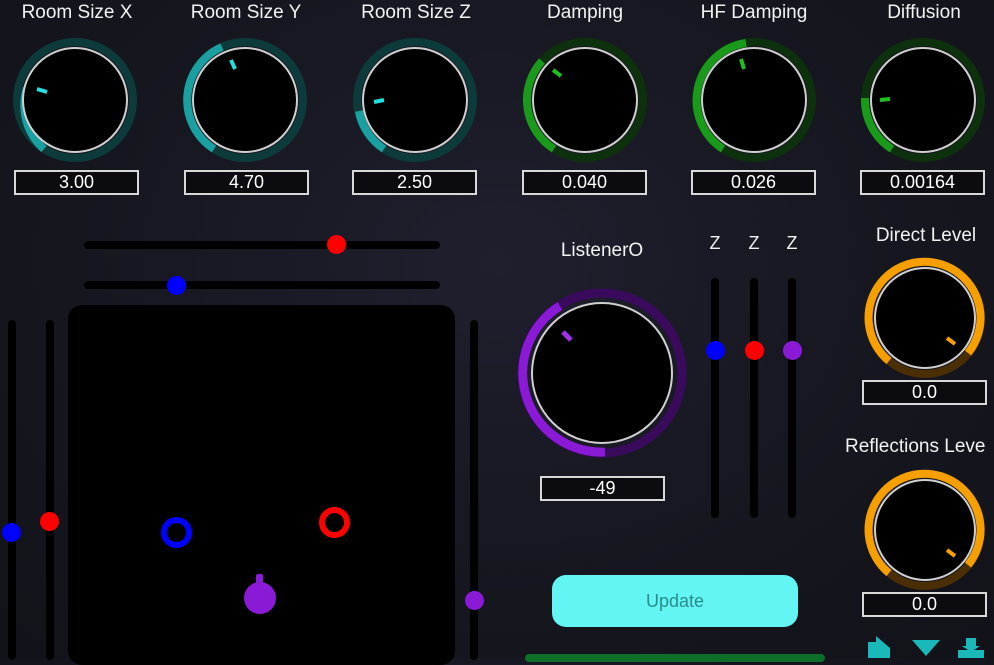 The height and width of the screenshot is (665, 994). I want to click on green-button-edge, so click(675, 658).